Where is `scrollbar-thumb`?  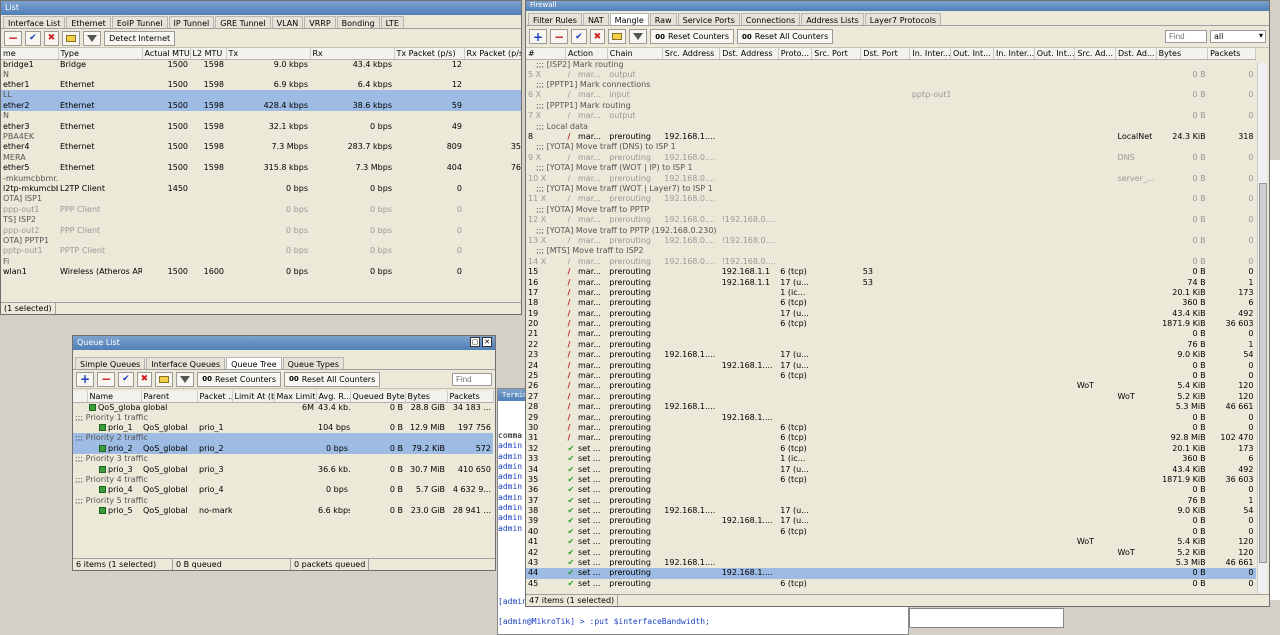 scrollbar-thumb is located at coordinates (1263, 373).